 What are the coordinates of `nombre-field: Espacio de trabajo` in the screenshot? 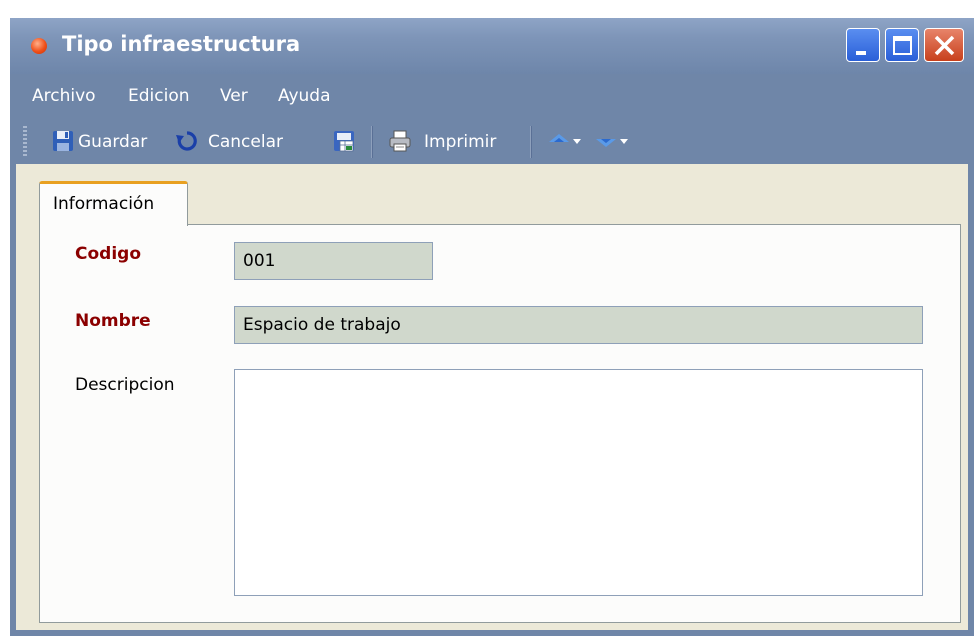 It's located at (578, 325).